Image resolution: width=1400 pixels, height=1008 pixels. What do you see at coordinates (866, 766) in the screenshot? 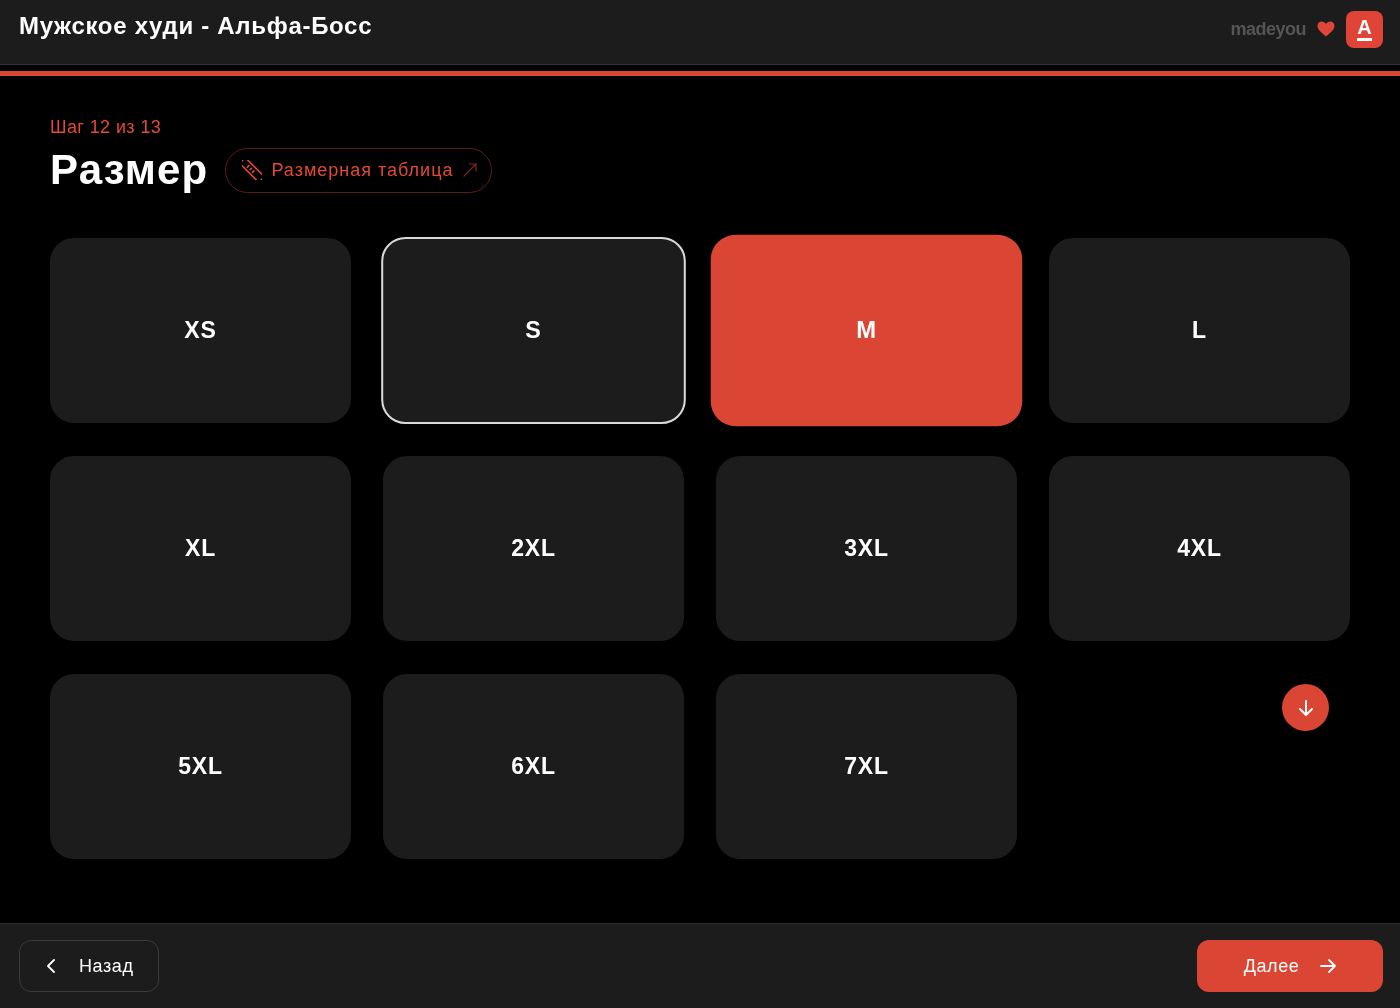
I see `size-option: 7XL` at bounding box center [866, 766].